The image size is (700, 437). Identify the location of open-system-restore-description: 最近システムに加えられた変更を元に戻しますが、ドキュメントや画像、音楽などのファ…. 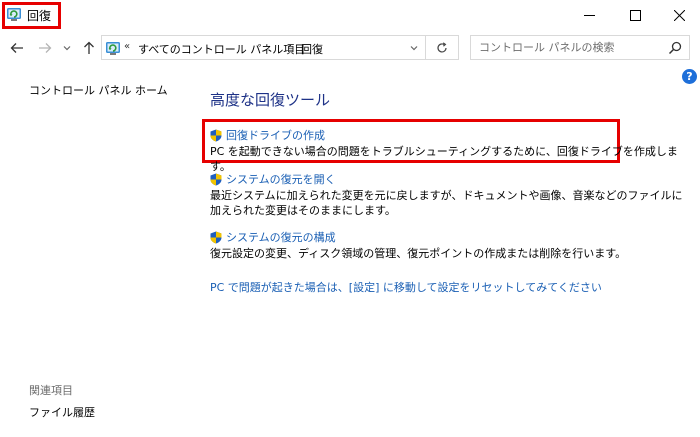
(446, 203).